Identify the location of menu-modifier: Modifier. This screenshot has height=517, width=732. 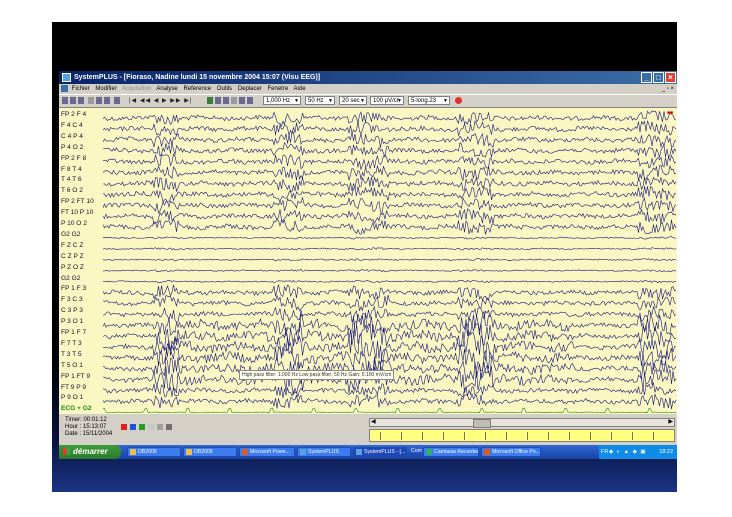
(105, 89).